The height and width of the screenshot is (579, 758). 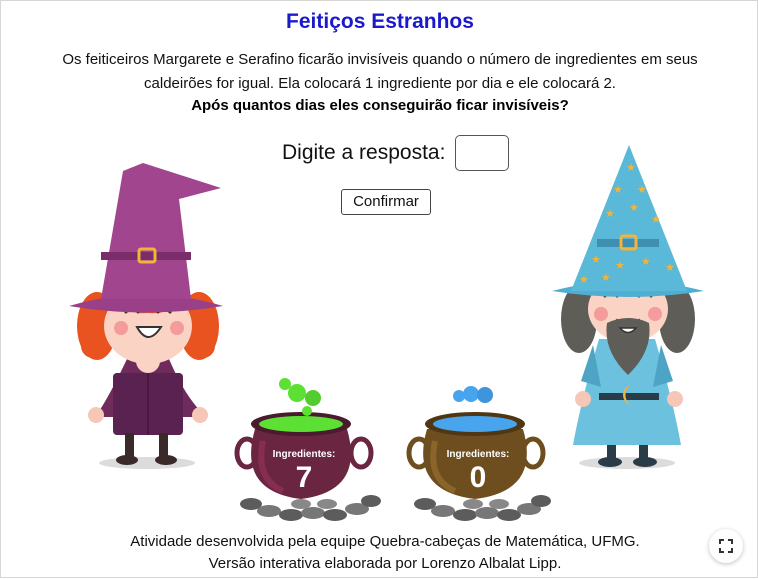 I want to click on fullscreen-button, so click(x=726, y=546).